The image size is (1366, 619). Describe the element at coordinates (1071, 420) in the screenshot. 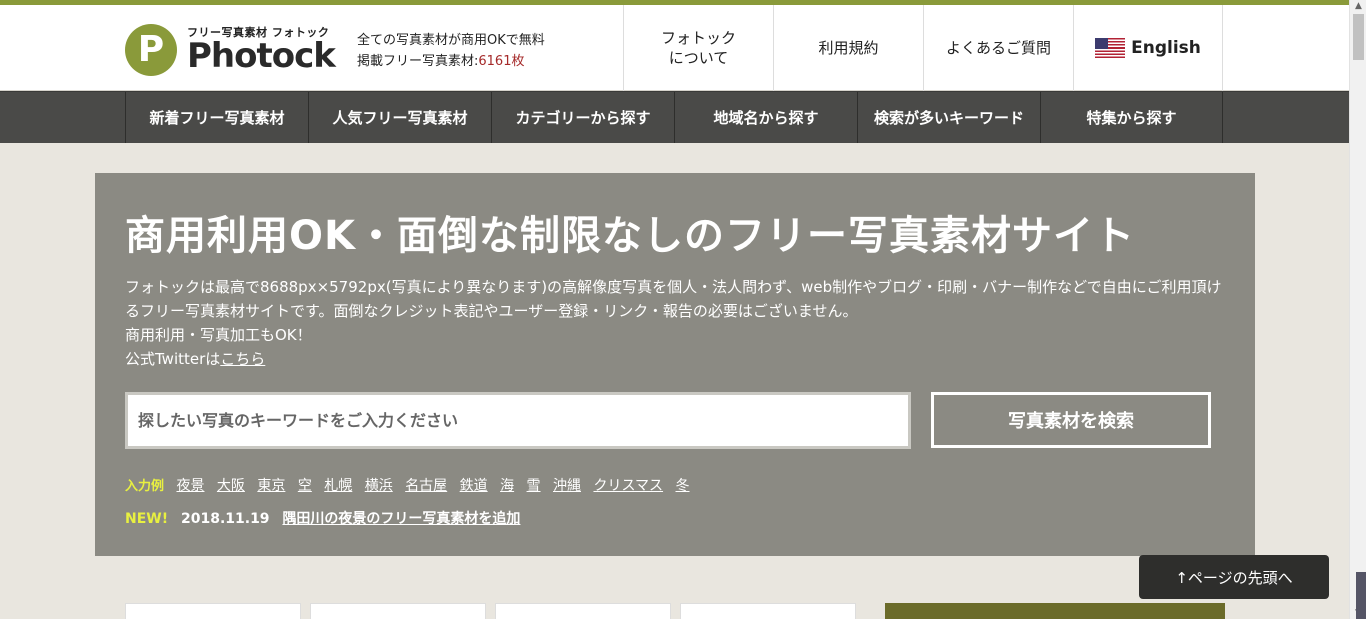

I see `search-button: 写真素材を検索` at that location.